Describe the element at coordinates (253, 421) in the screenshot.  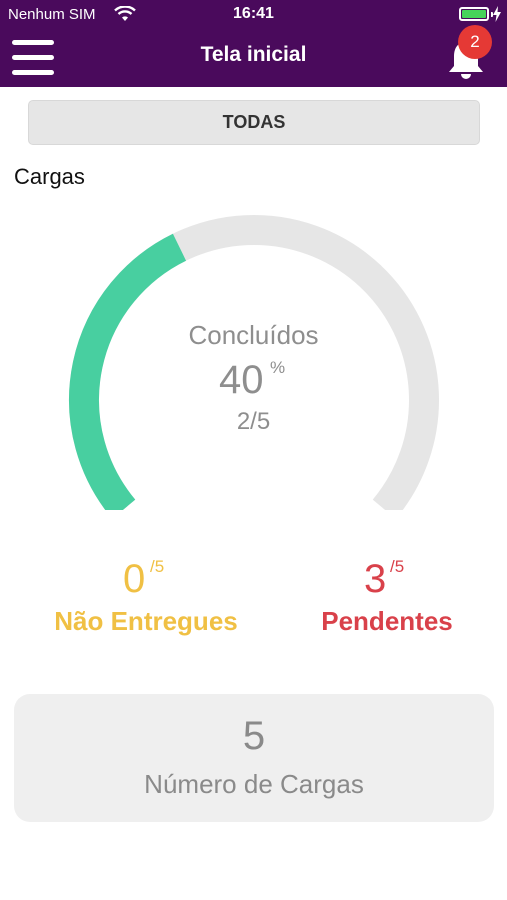
I see `gauge-fraction: 2/5` at that location.